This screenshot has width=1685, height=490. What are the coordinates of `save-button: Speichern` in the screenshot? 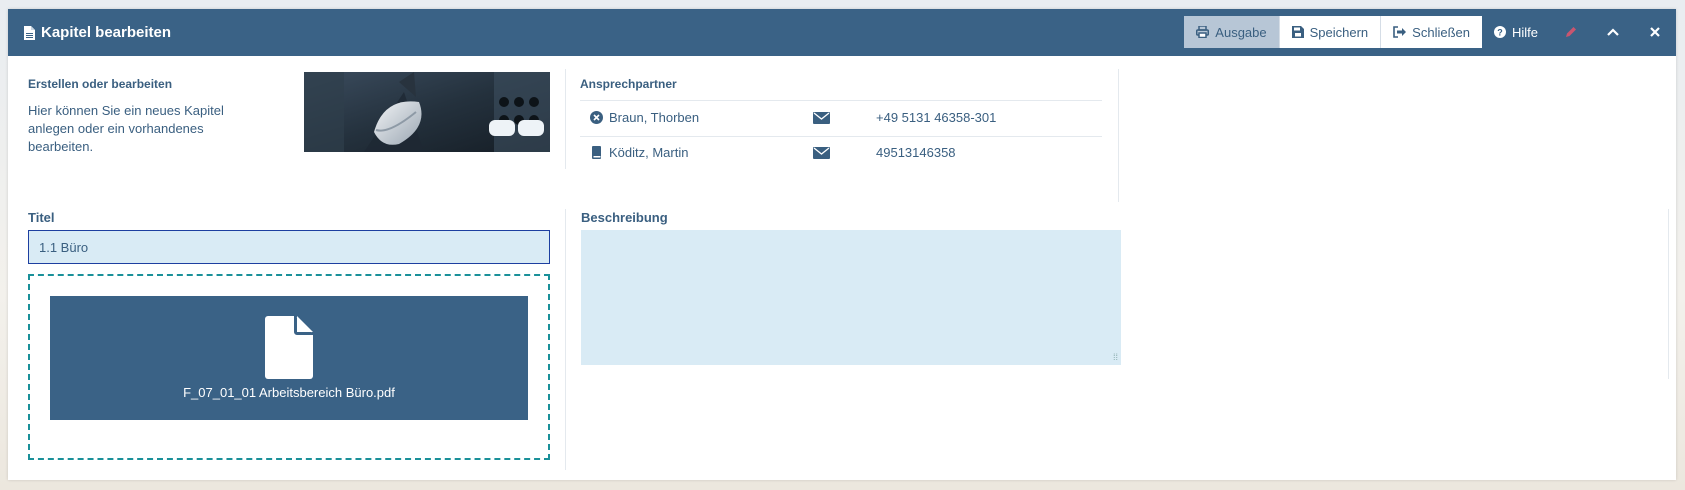 It's located at (1330, 32).